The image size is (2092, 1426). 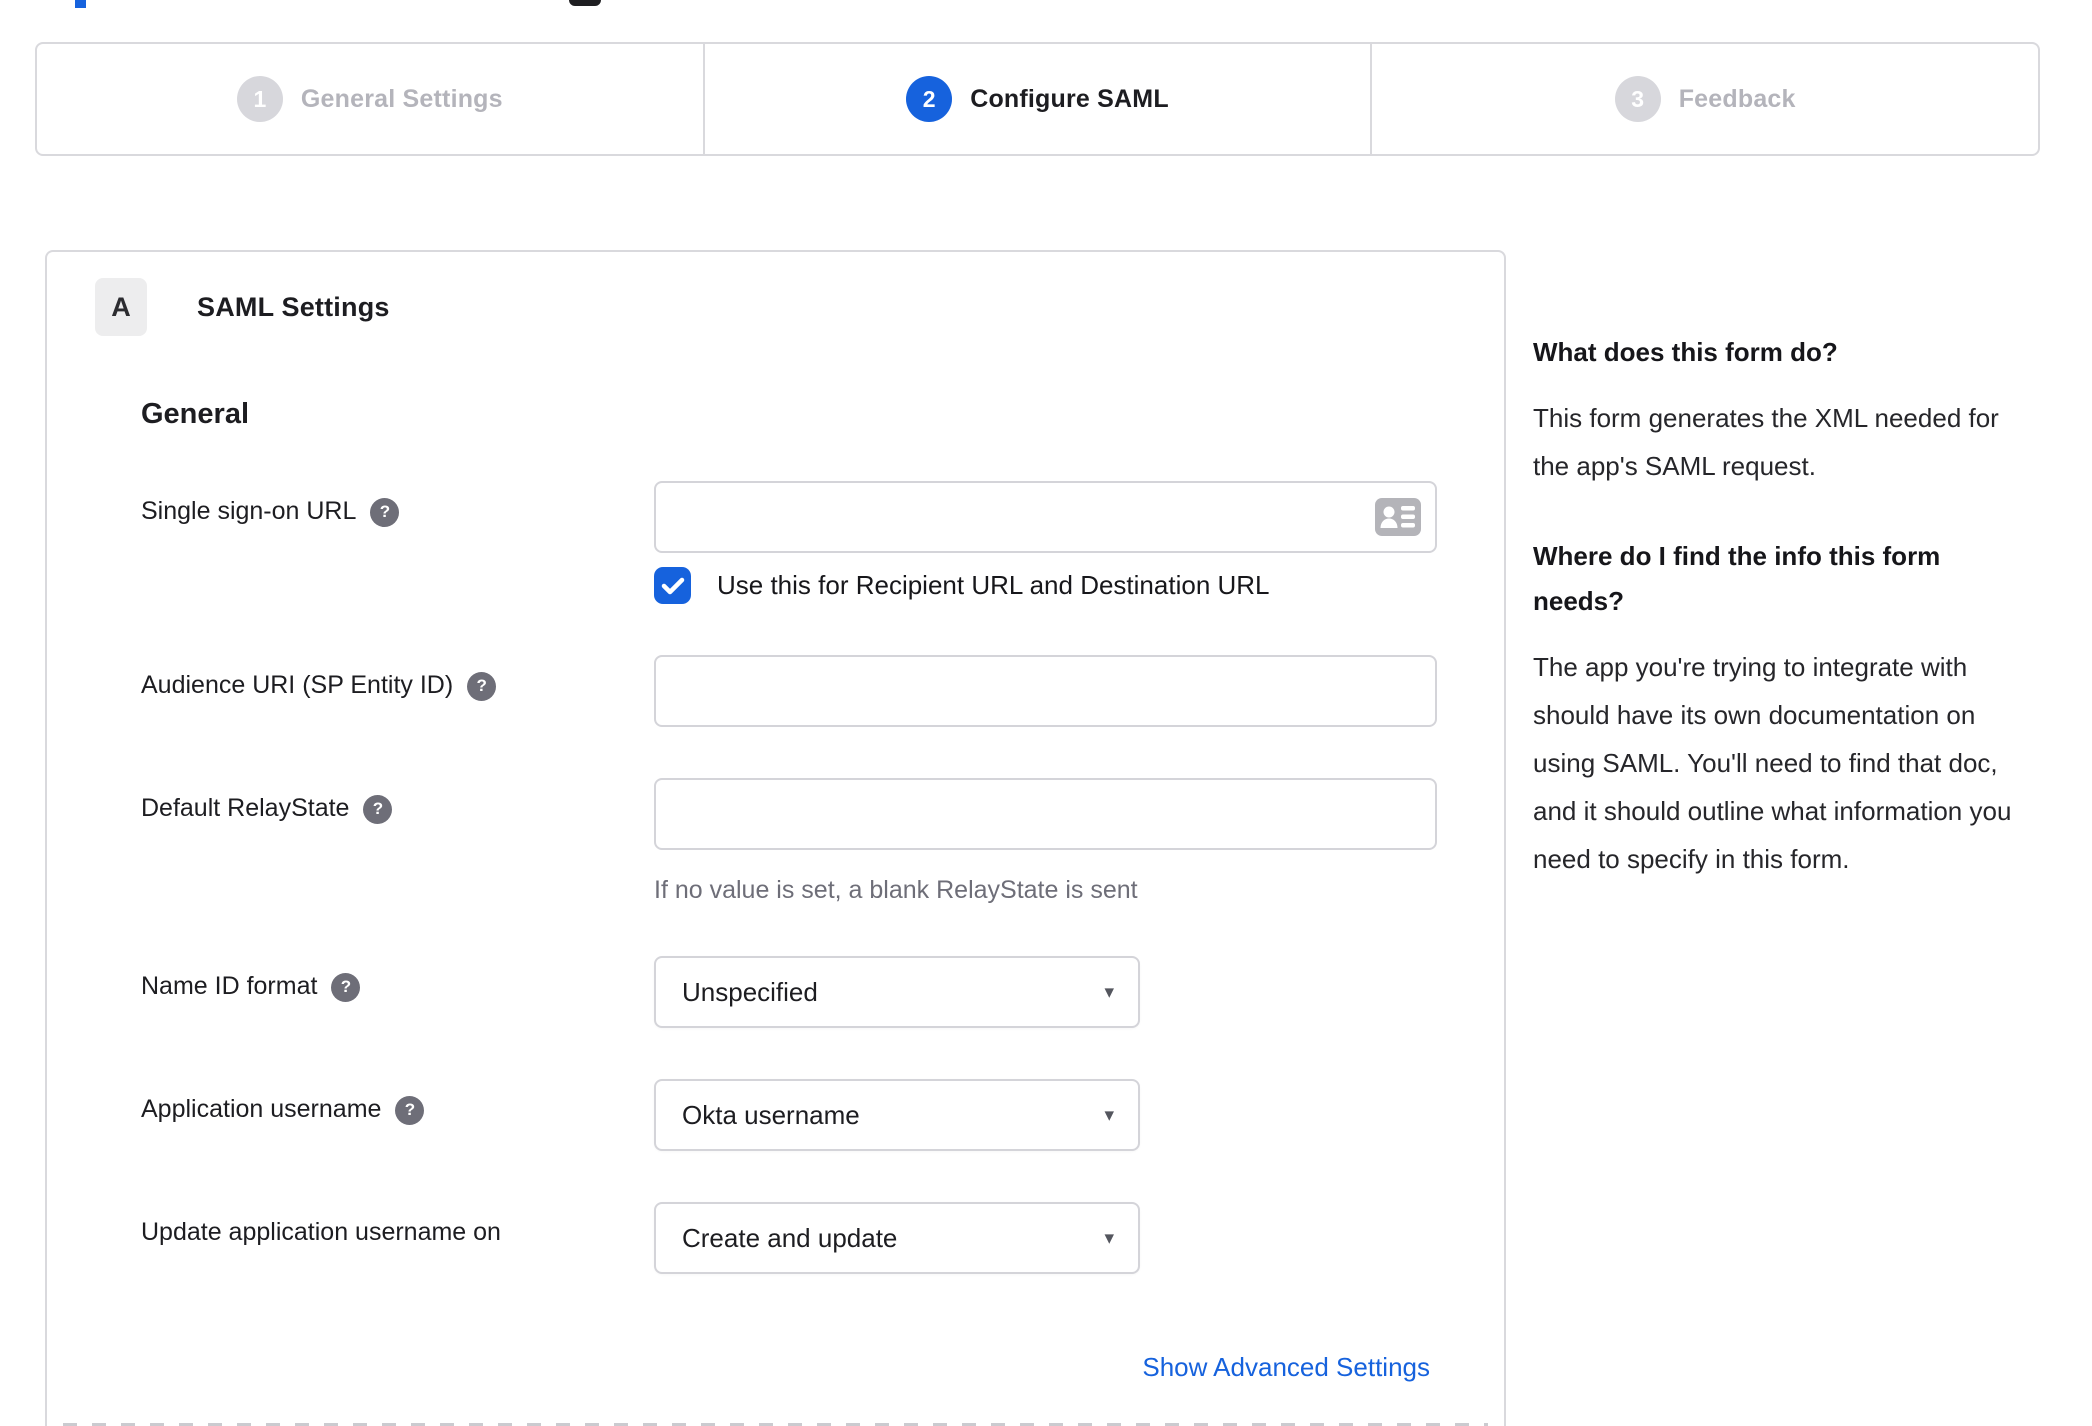 I want to click on audience-uri-label: Audience URI (SP Entity ID), so click(x=297, y=685).